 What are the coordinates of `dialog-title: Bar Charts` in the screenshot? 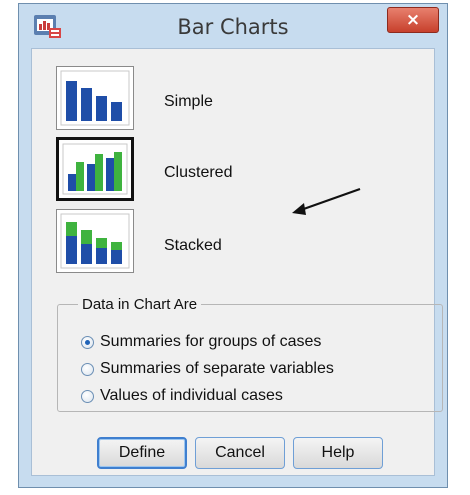 It's located at (233, 27).